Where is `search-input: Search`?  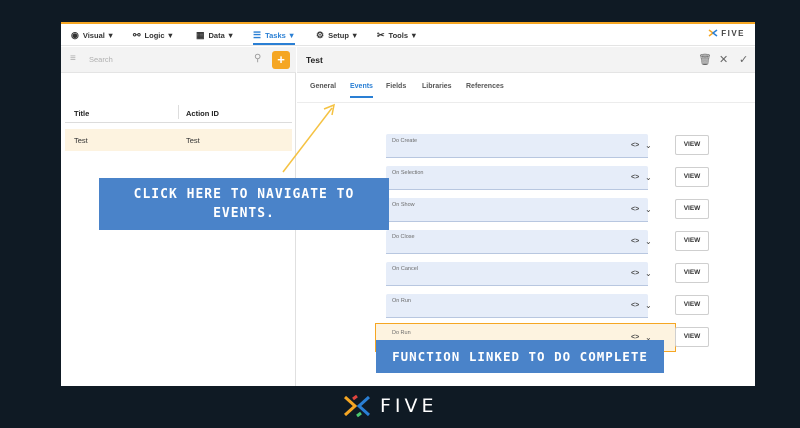 search-input: Search is located at coordinates (101, 59).